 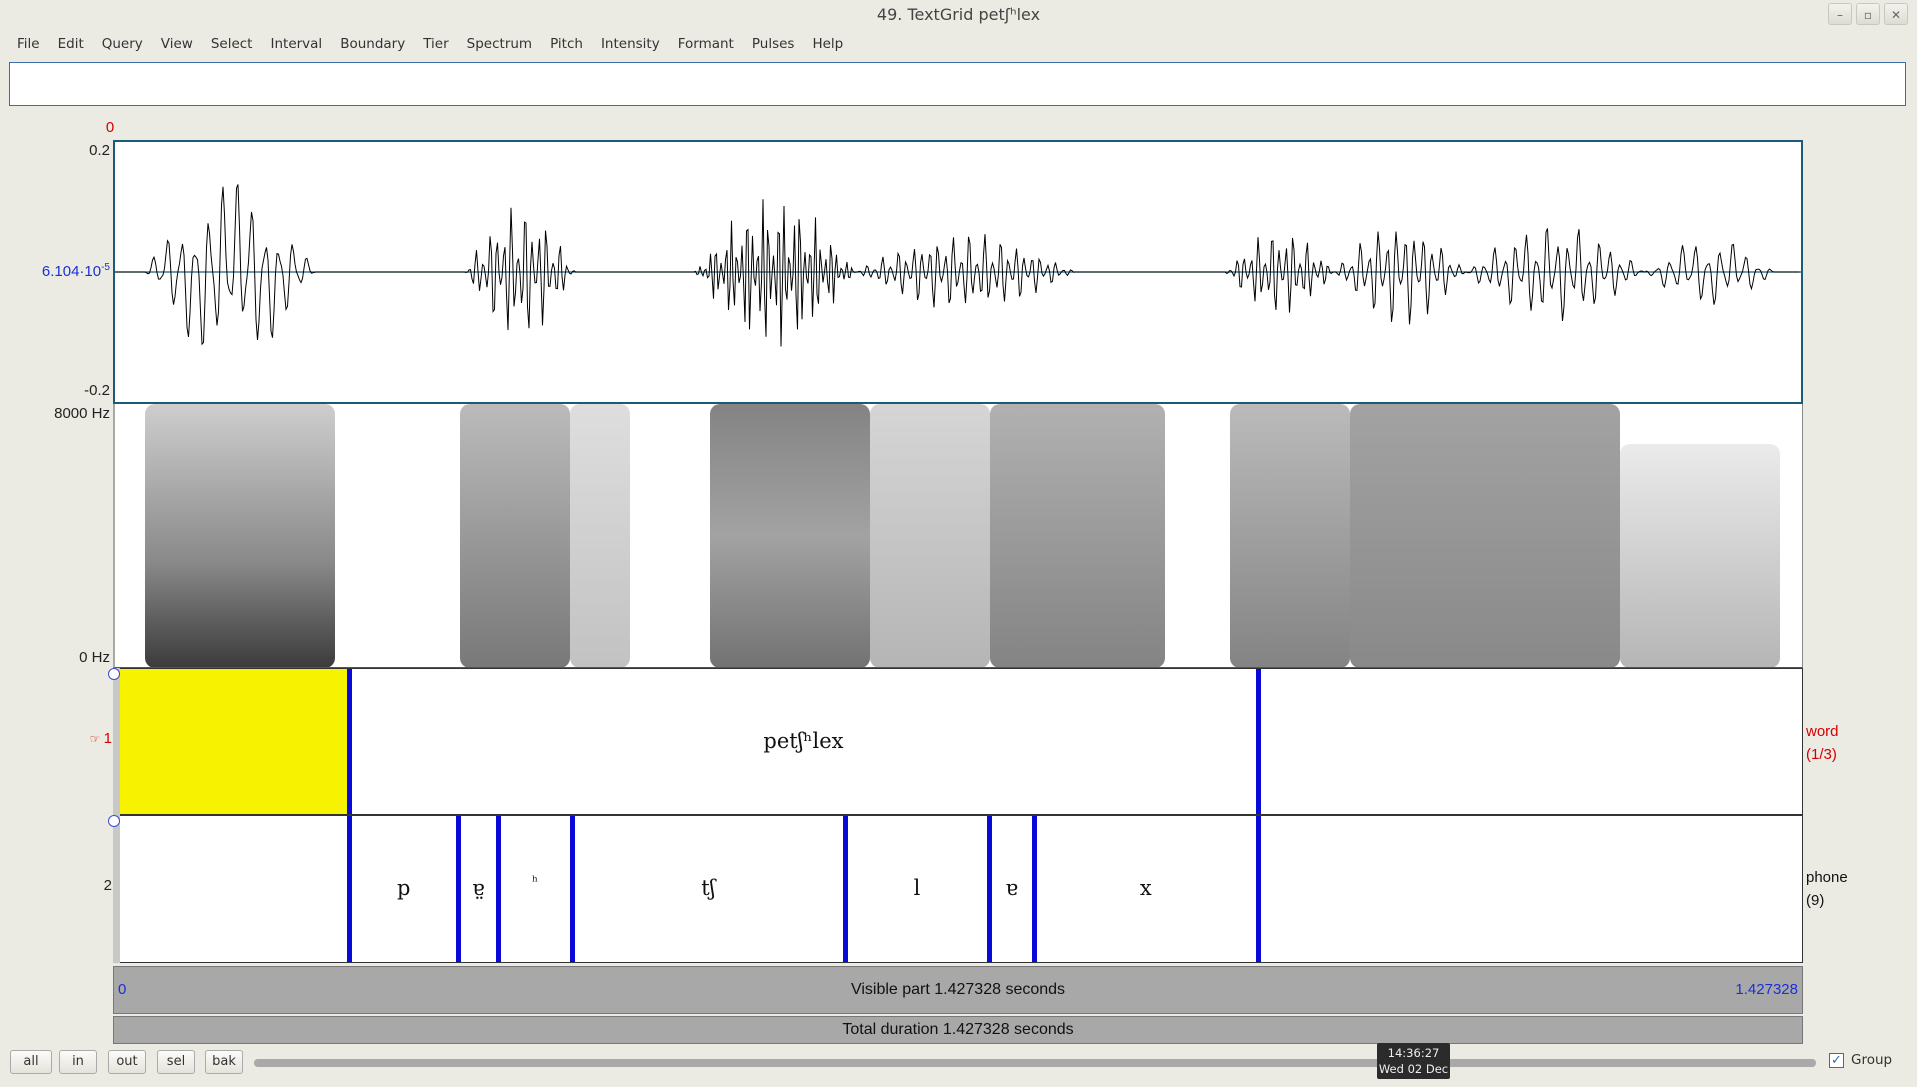 What do you see at coordinates (917, 888) in the screenshot?
I see `phone-interval-label: l` at bounding box center [917, 888].